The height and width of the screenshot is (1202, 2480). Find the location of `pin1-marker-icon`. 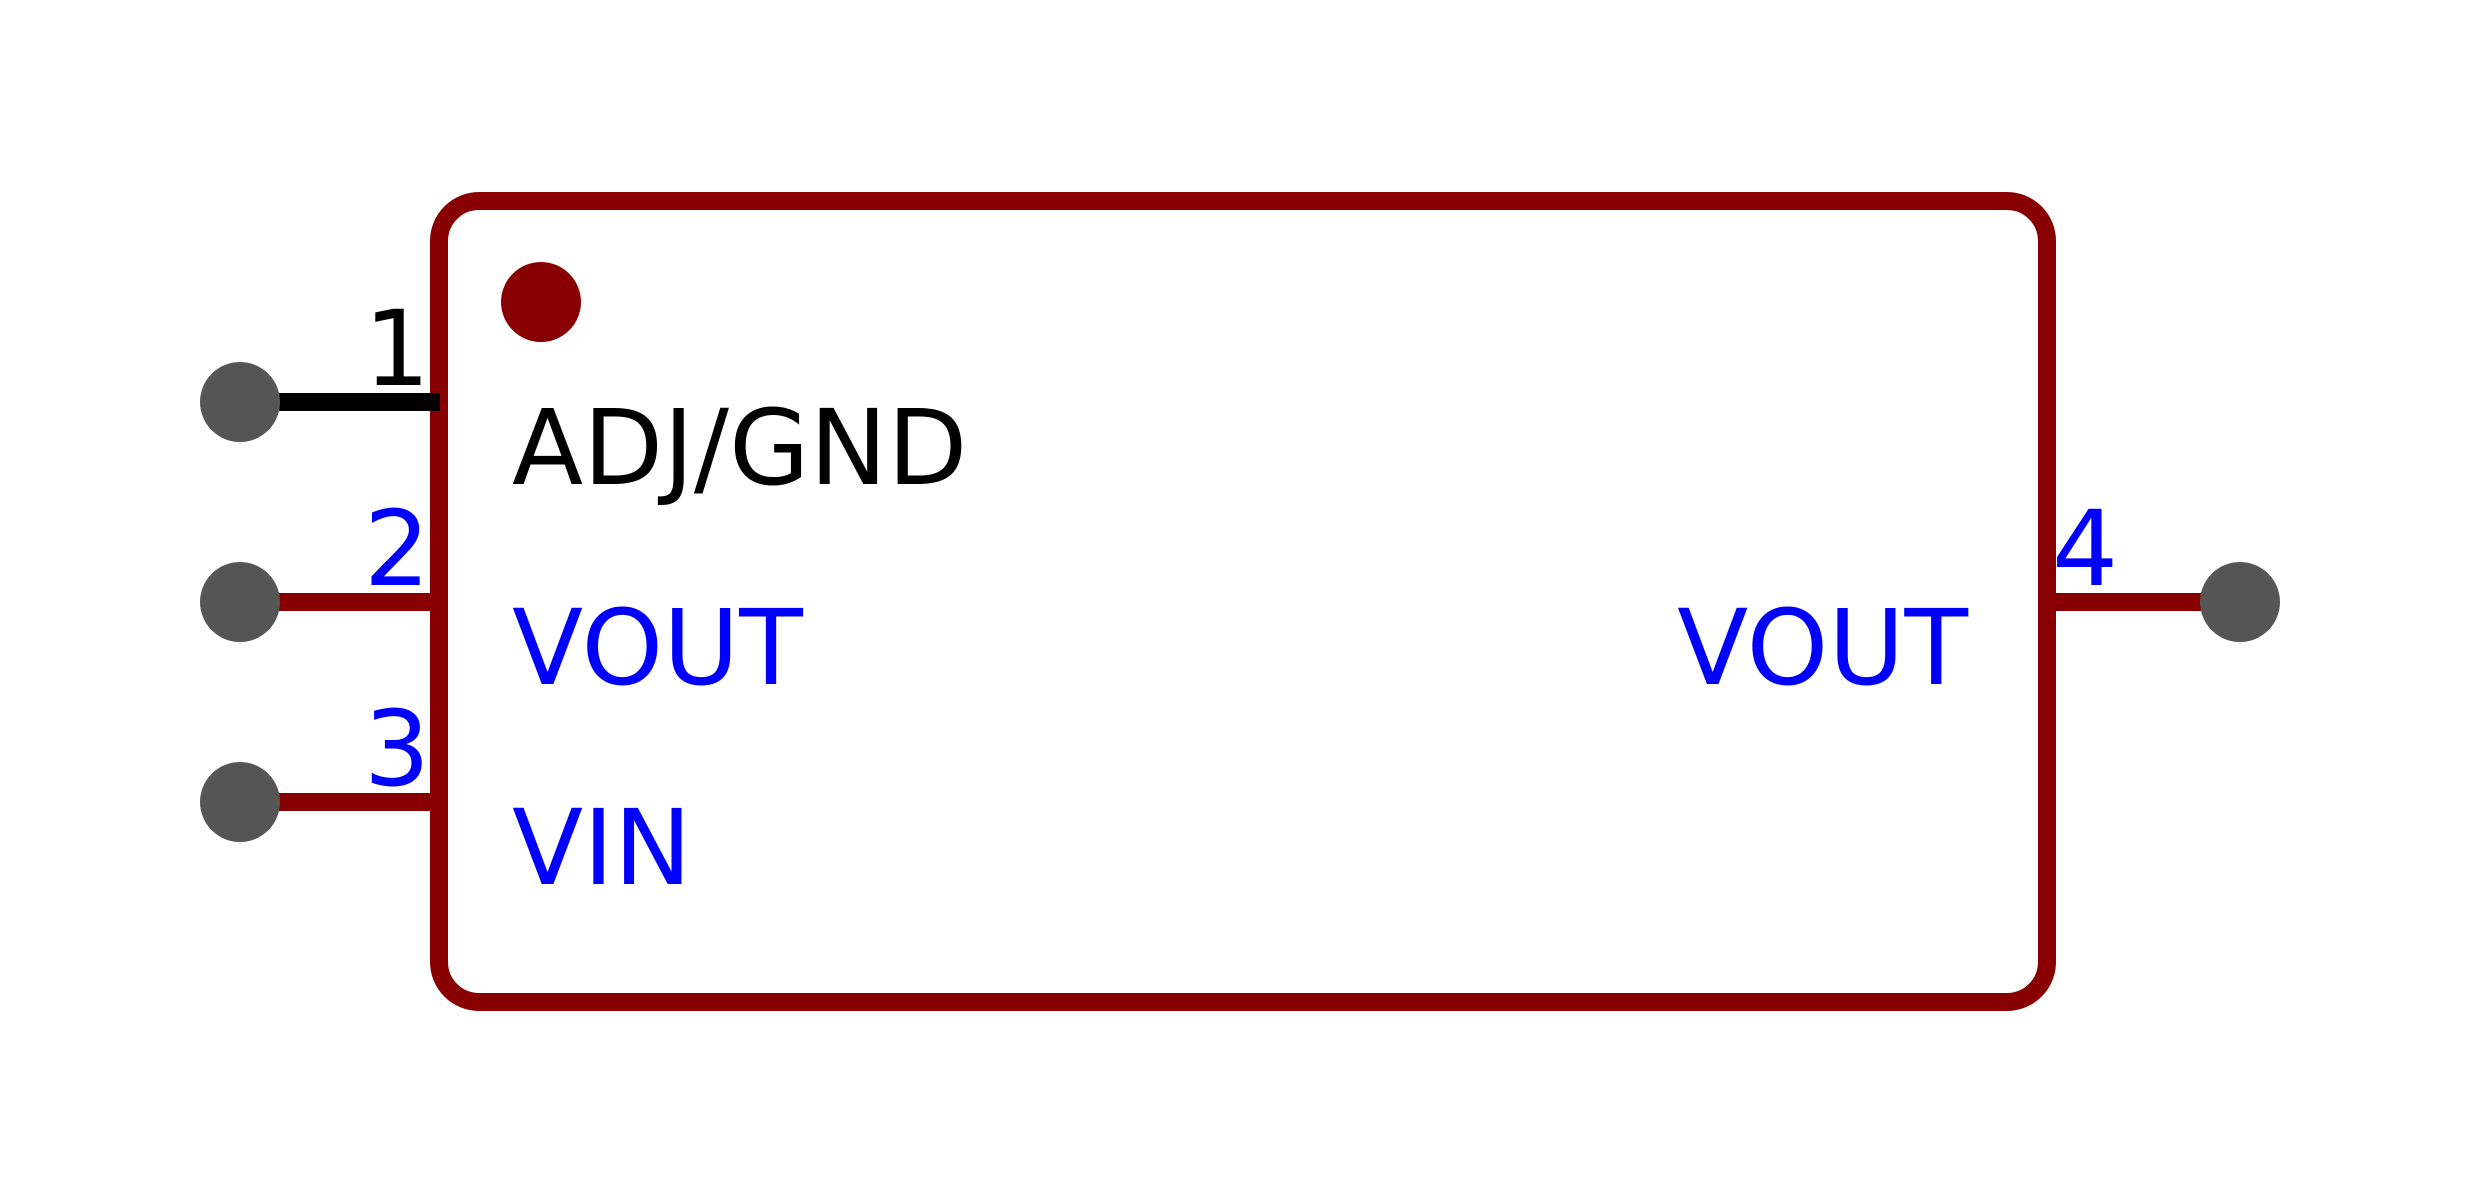

pin1-marker-icon is located at coordinates (541, 302).